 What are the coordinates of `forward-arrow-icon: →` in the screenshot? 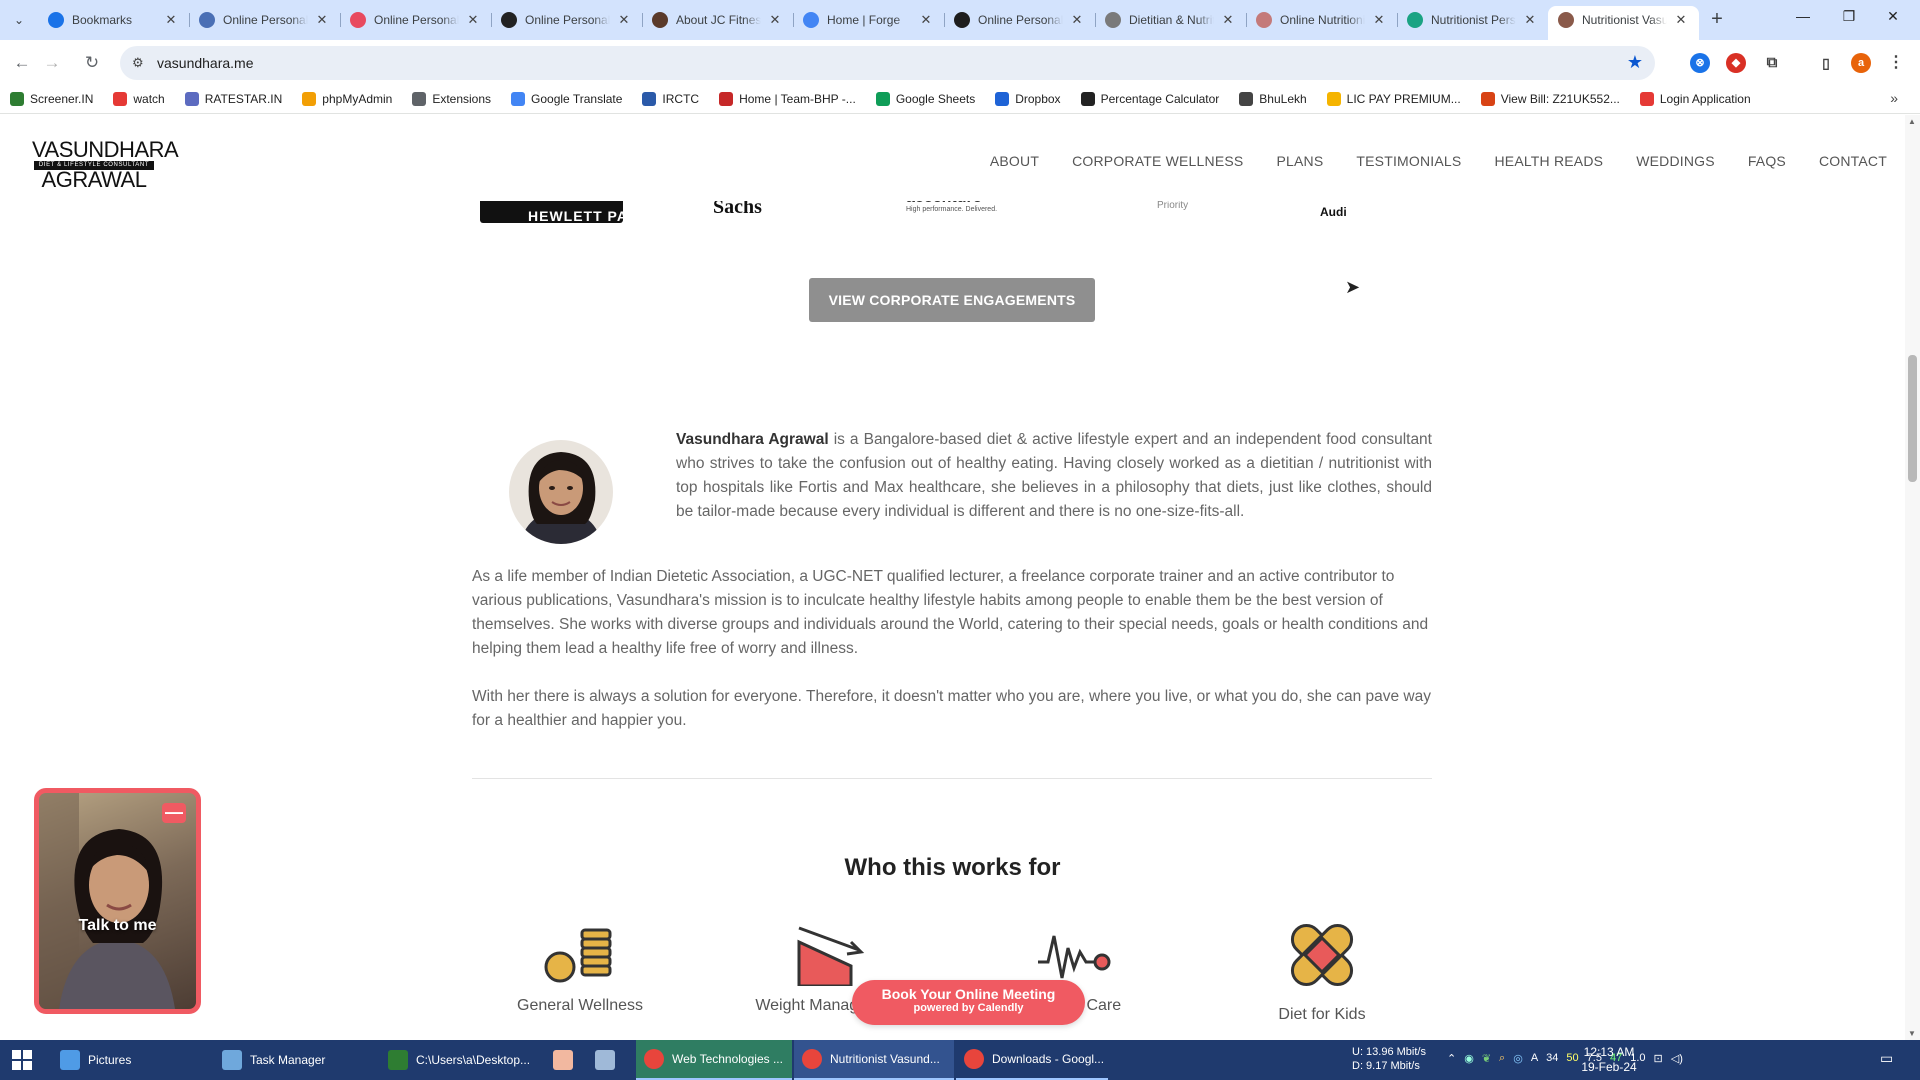 It's located at (52, 63).